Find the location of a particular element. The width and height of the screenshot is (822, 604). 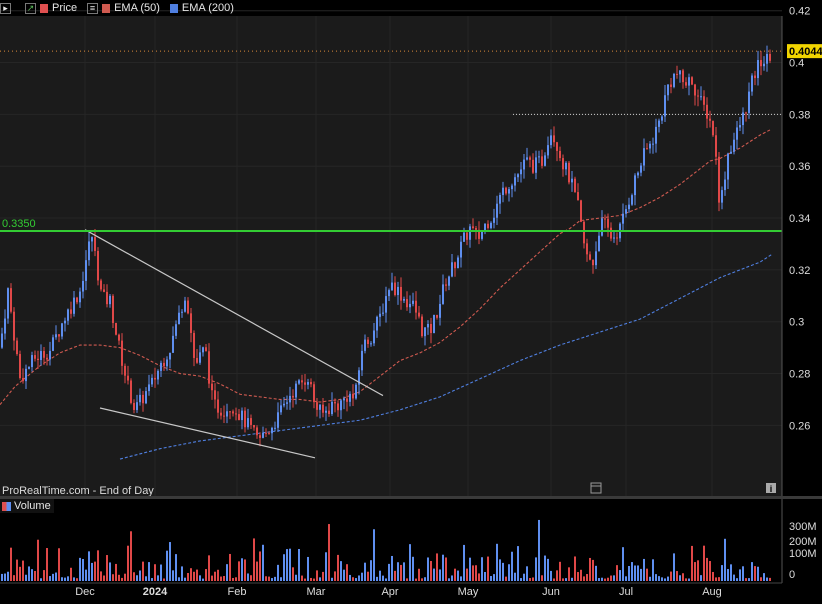

legend-expand: ▸ is located at coordinates (7, 8).